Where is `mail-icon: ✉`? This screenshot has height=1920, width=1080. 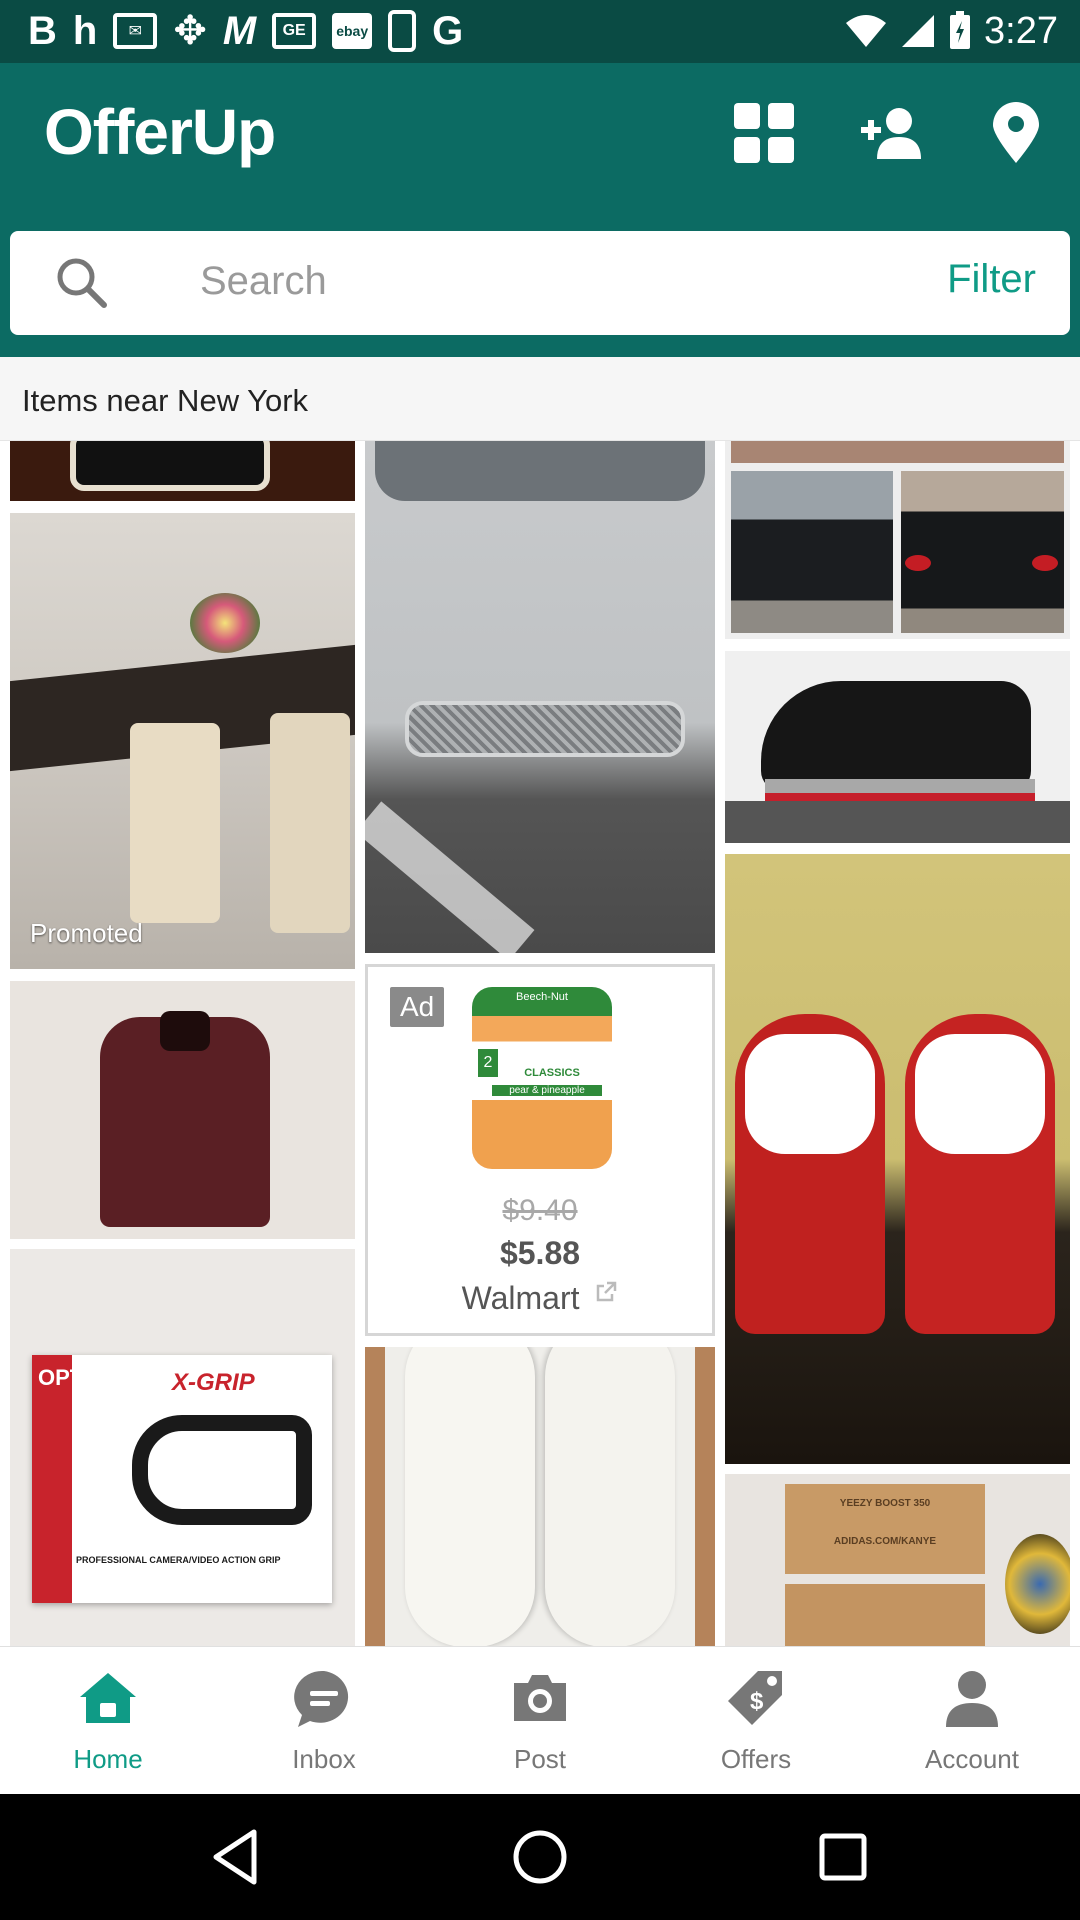
mail-icon: ✉ is located at coordinates (135, 31).